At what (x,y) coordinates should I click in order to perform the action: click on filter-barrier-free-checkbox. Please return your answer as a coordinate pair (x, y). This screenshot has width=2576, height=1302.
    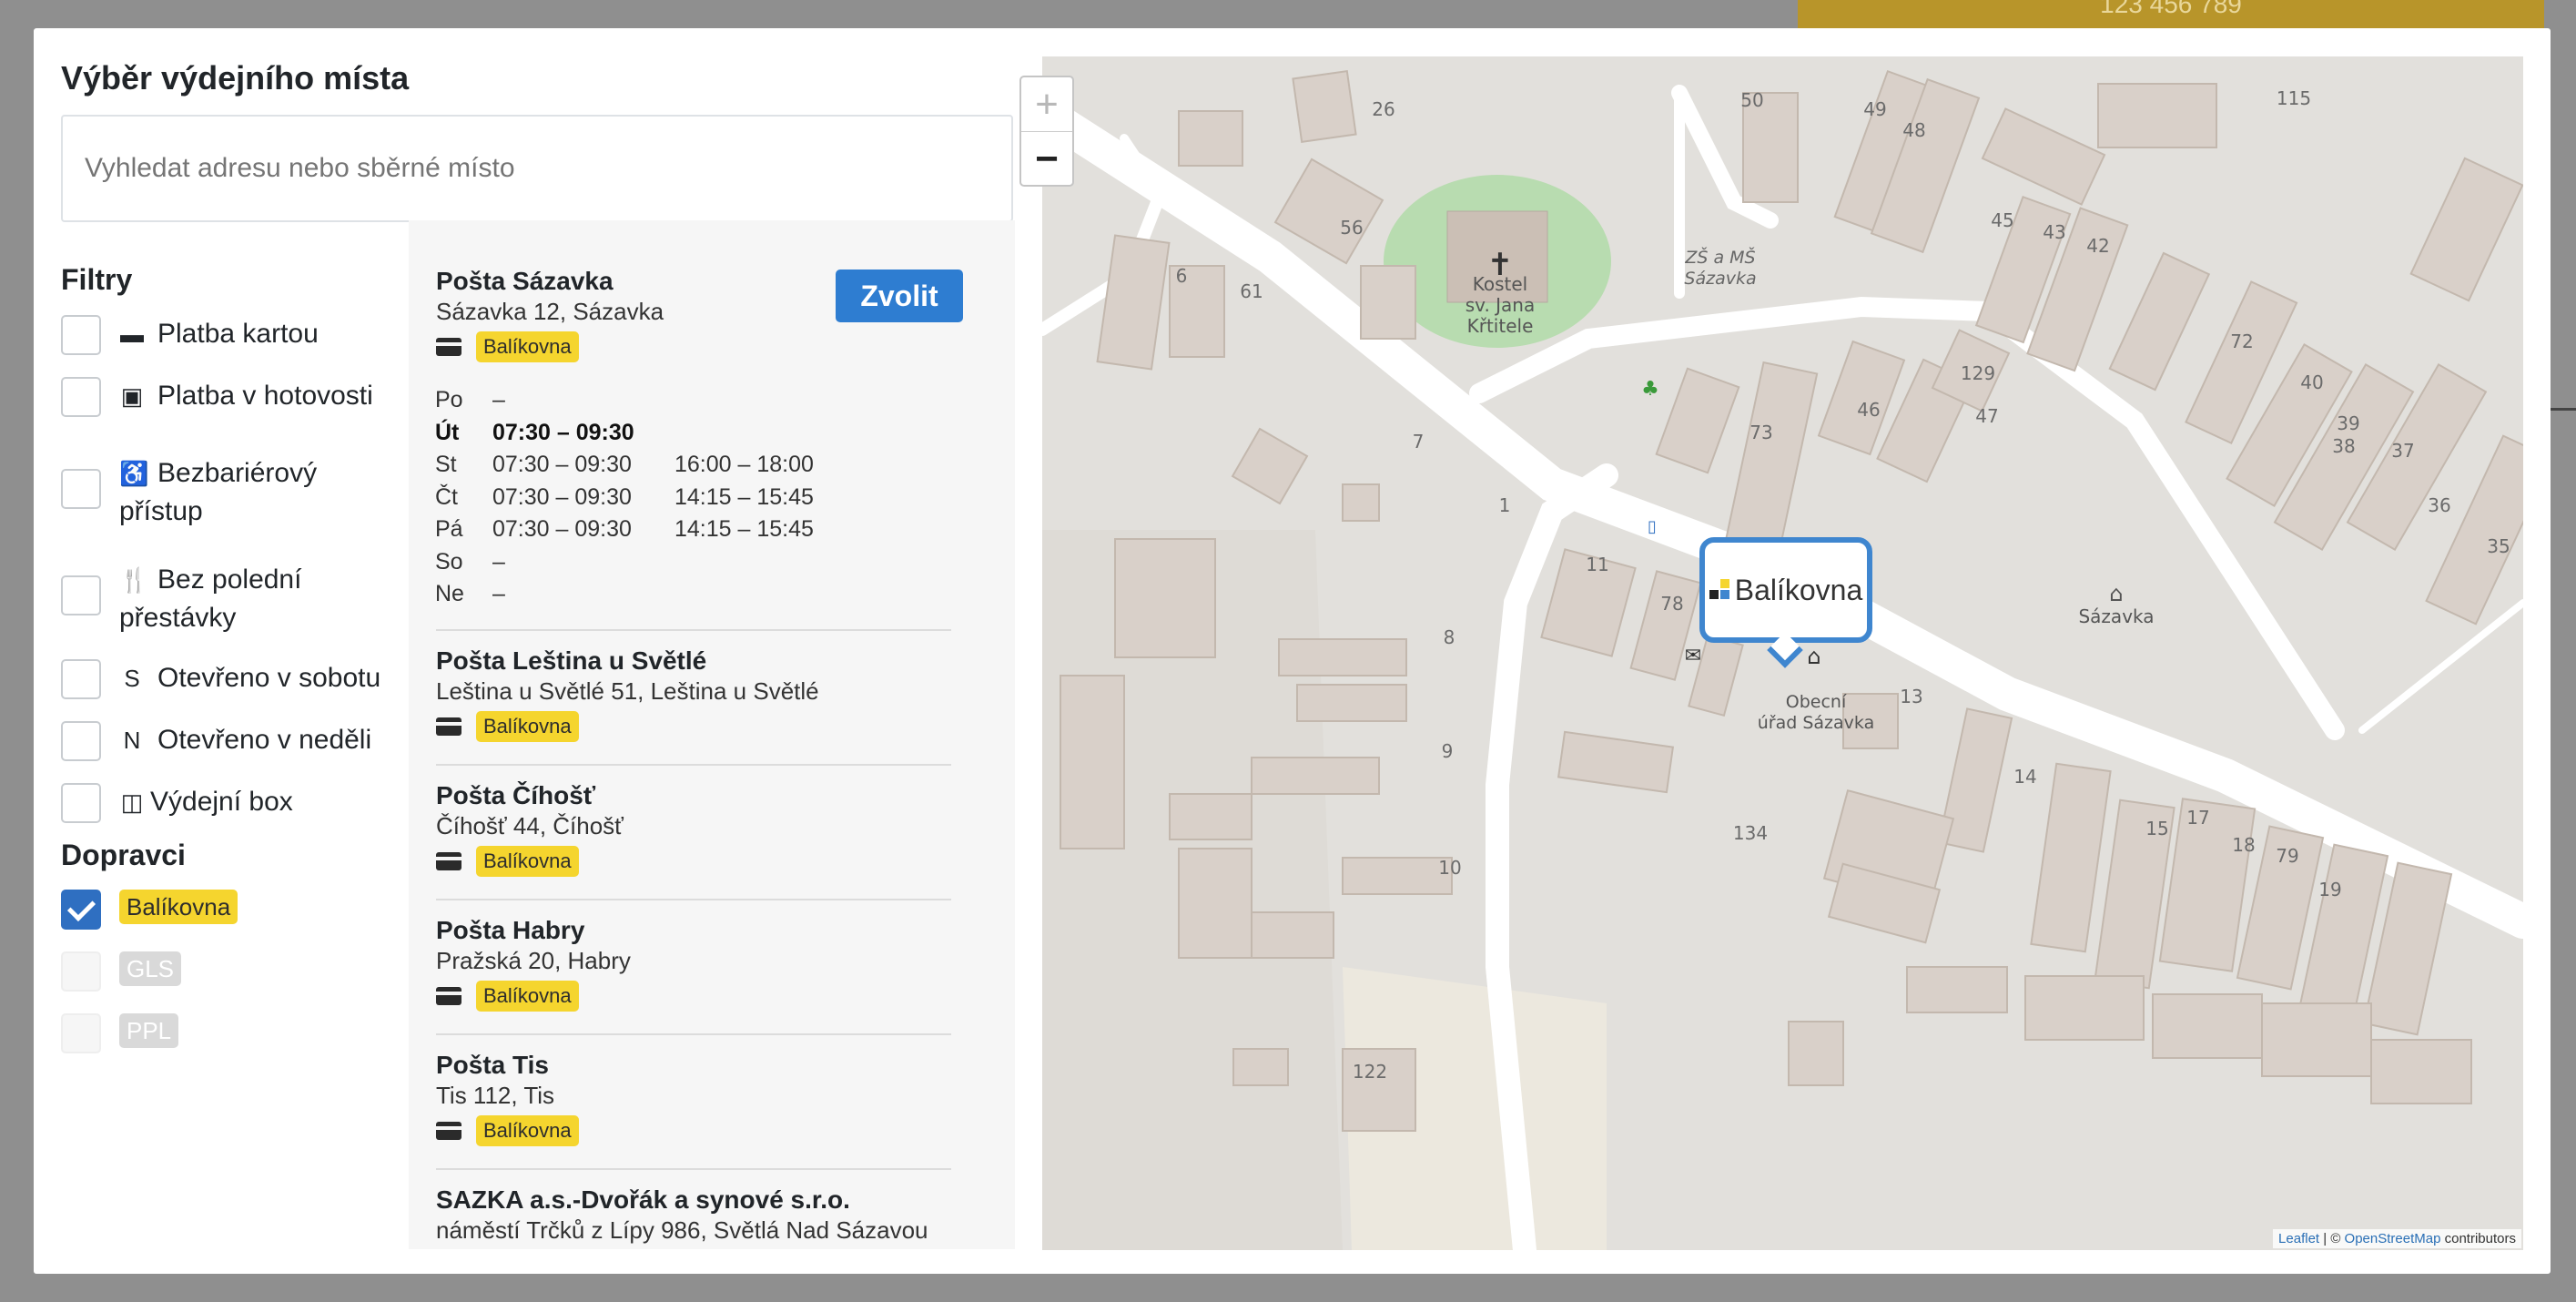
    Looking at the image, I should click on (81, 489).